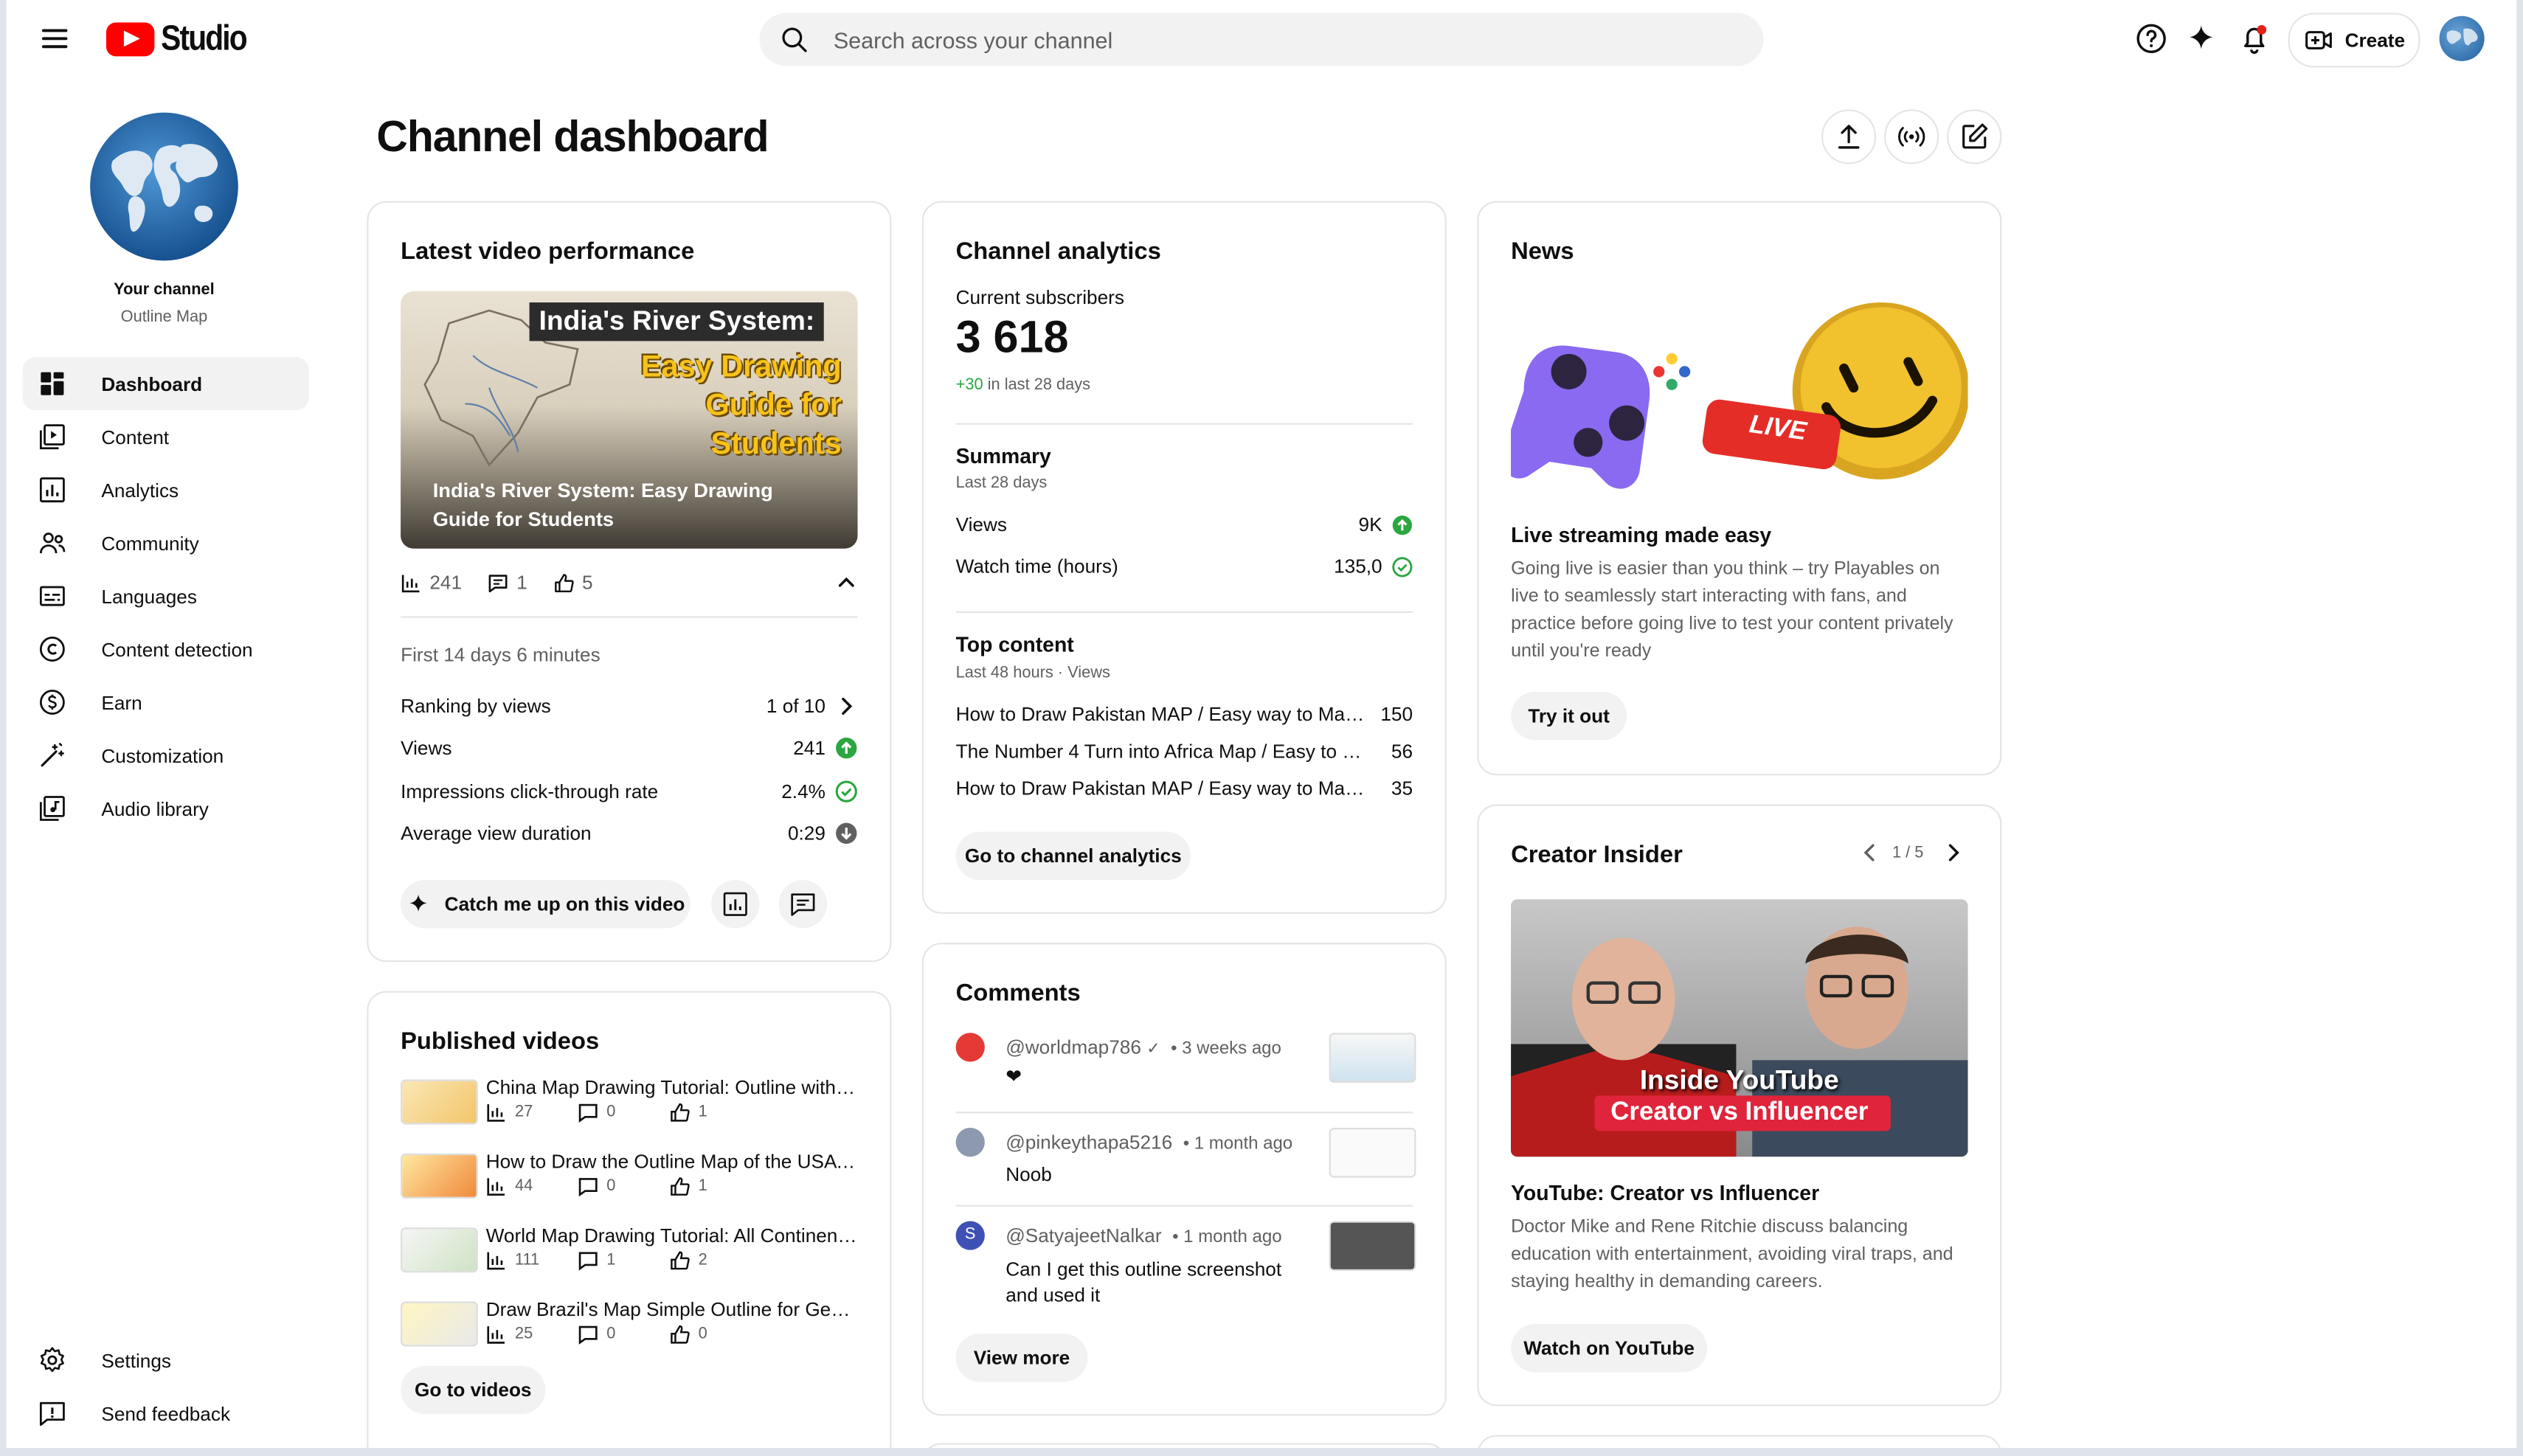 The height and width of the screenshot is (1456, 2523). What do you see at coordinates (1402, 751) in the screenshot?
I see `top-content-views: 56` at bounding box center [1402, 751].